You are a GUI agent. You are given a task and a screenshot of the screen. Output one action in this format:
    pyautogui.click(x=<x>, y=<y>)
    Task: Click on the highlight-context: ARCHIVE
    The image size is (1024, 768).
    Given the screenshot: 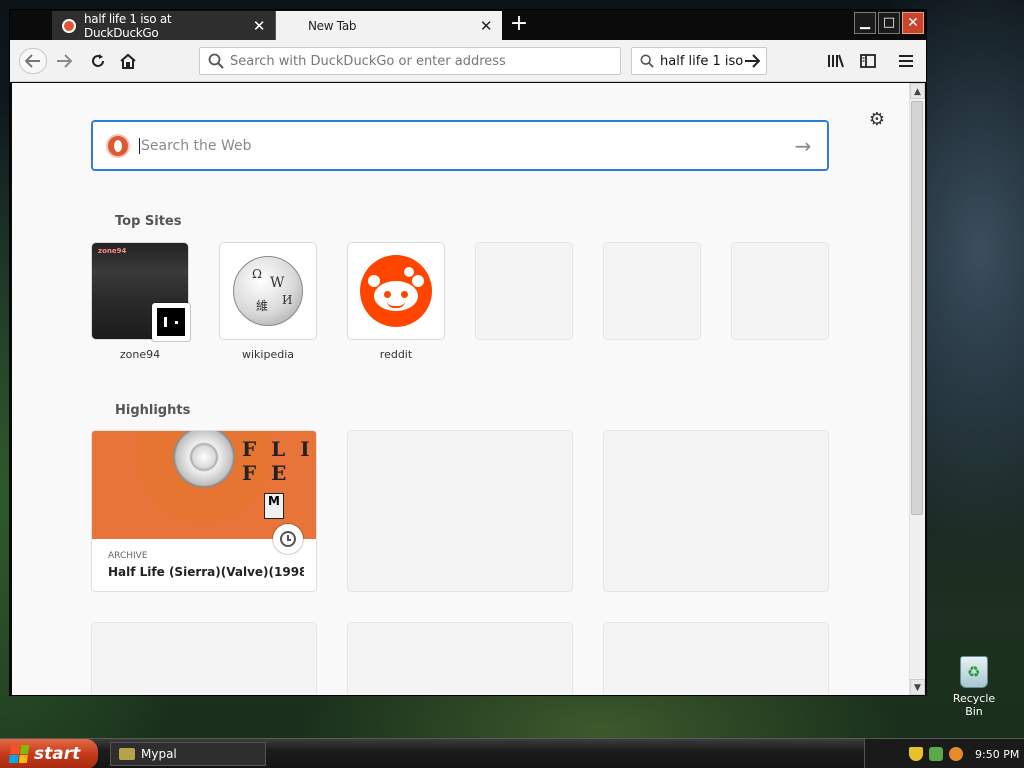 What is the action you would take?
    pyautogui.click(x=128, y=556)
    